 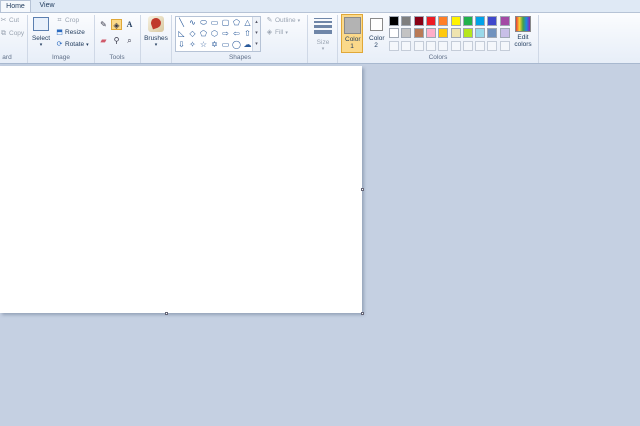 What do you see at coordinates (236, 33) in the screenshot?
I see `left-arrow-shape-icon: ⇦` at bounding box center [236, 33].